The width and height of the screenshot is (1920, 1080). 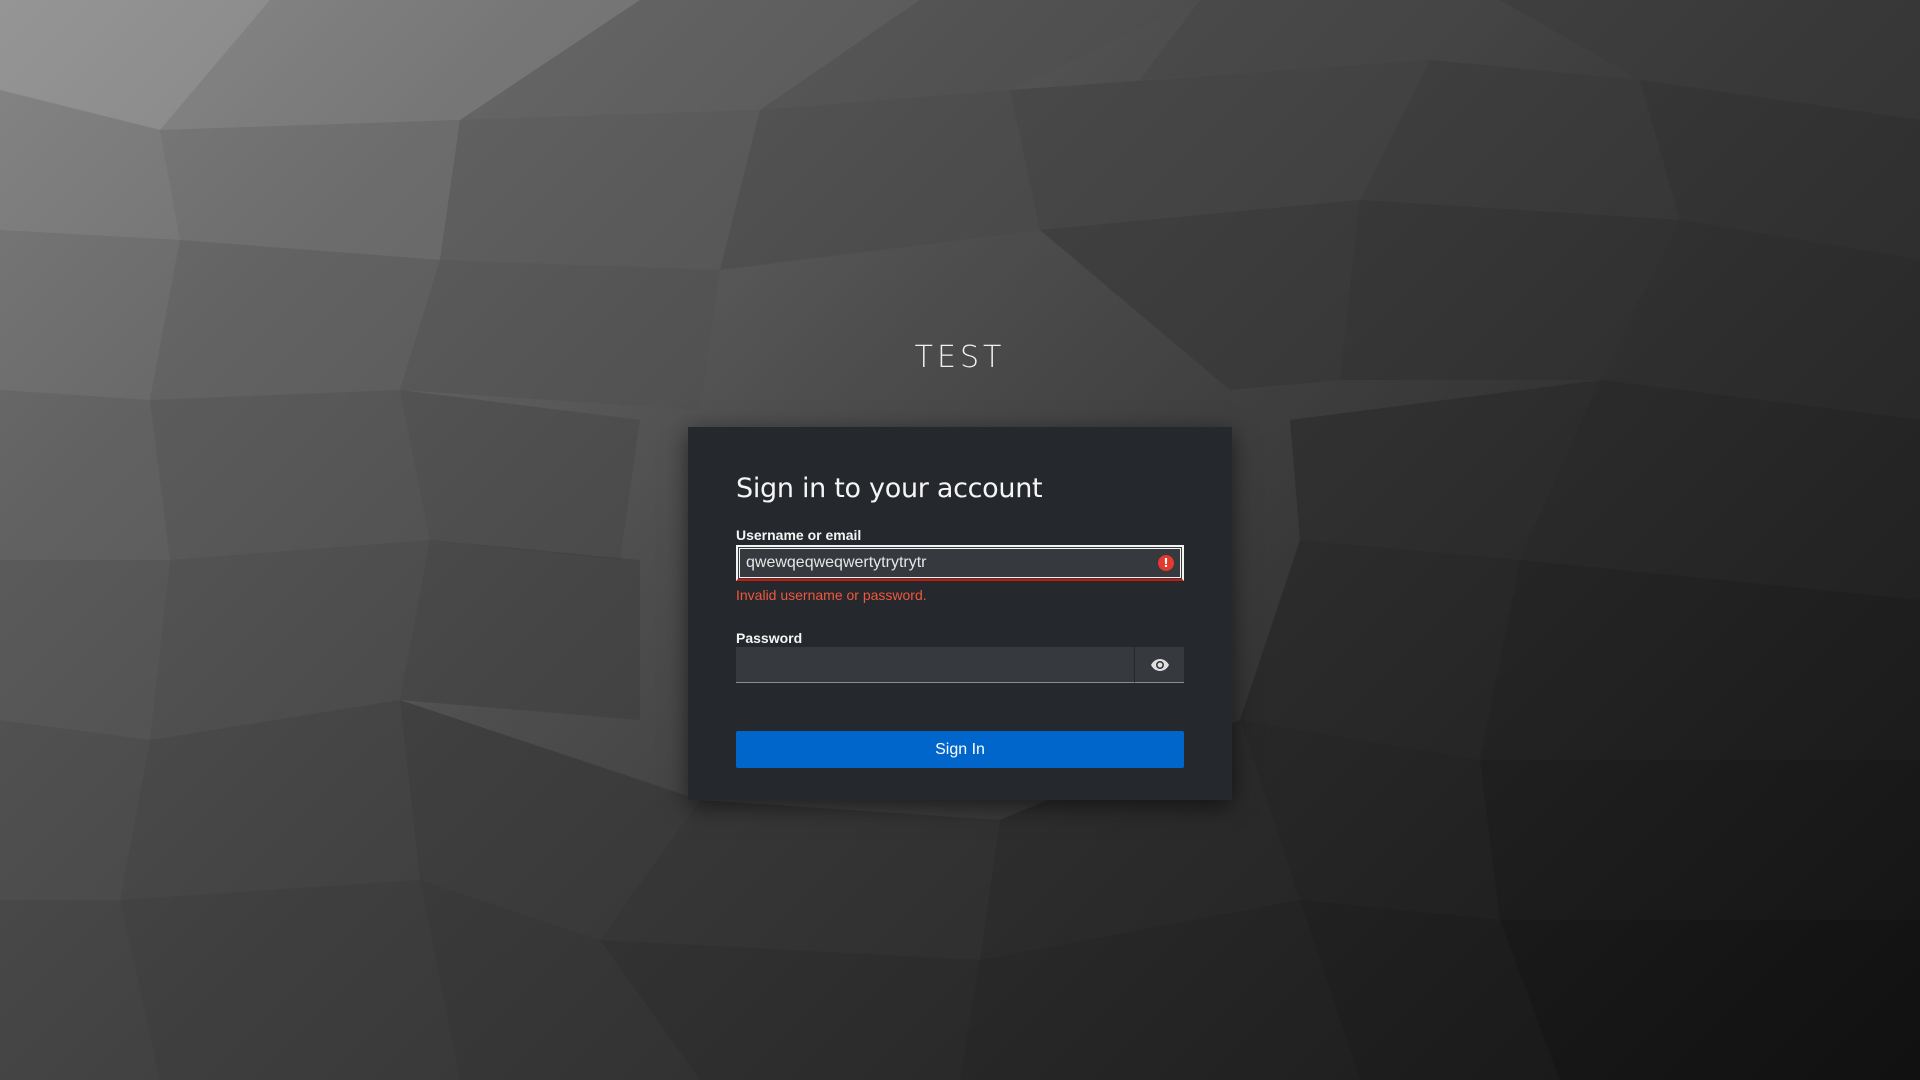 I want to click on exclamation-circle-icon: !, so click(x=1166, y=563).